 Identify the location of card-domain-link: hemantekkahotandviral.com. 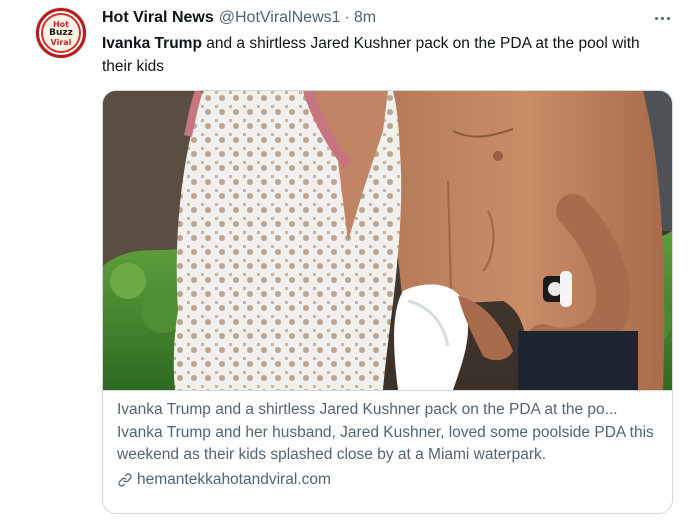
(387, 480).